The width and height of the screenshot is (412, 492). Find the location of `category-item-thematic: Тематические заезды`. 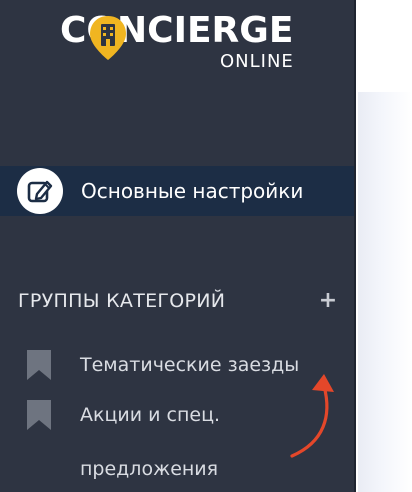

category-item-thematic: Тематические заезды is located at coordinates (162, 370).